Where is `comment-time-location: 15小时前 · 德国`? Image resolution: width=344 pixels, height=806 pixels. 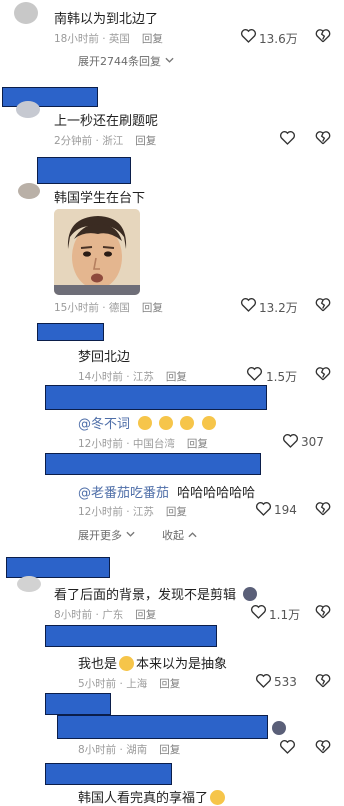 comment-time-location: 15小时前 · 德国 is located at coordinates (92, 308).